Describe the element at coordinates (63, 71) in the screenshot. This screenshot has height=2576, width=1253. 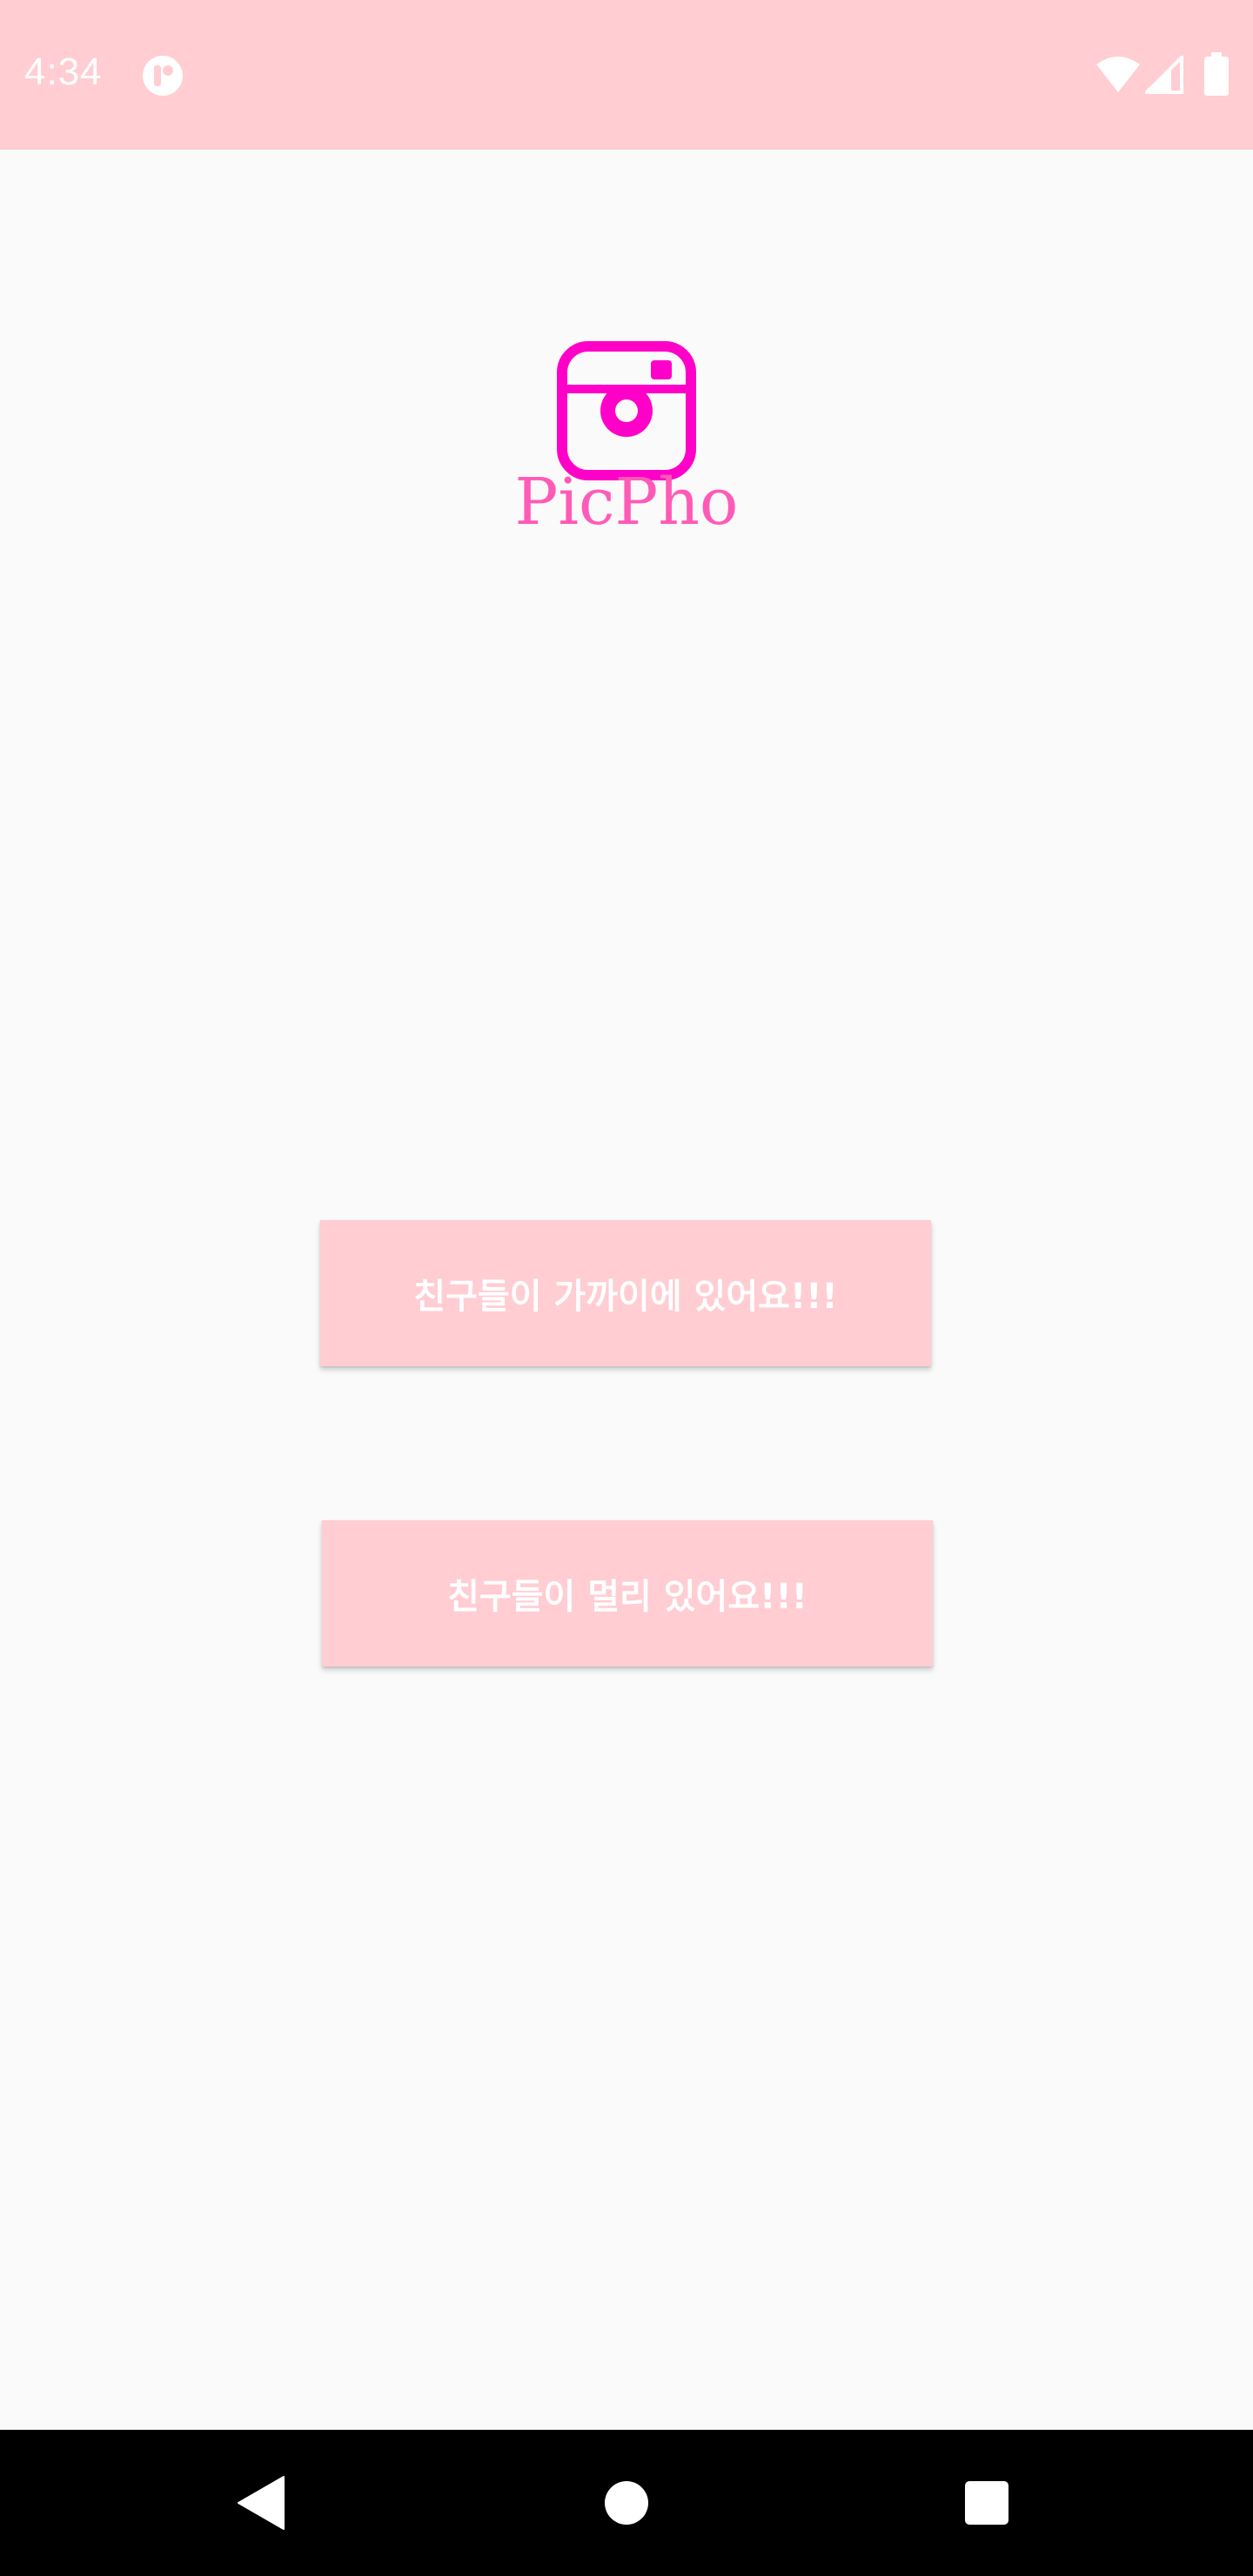
I see `status-time: 4:34` at that location.